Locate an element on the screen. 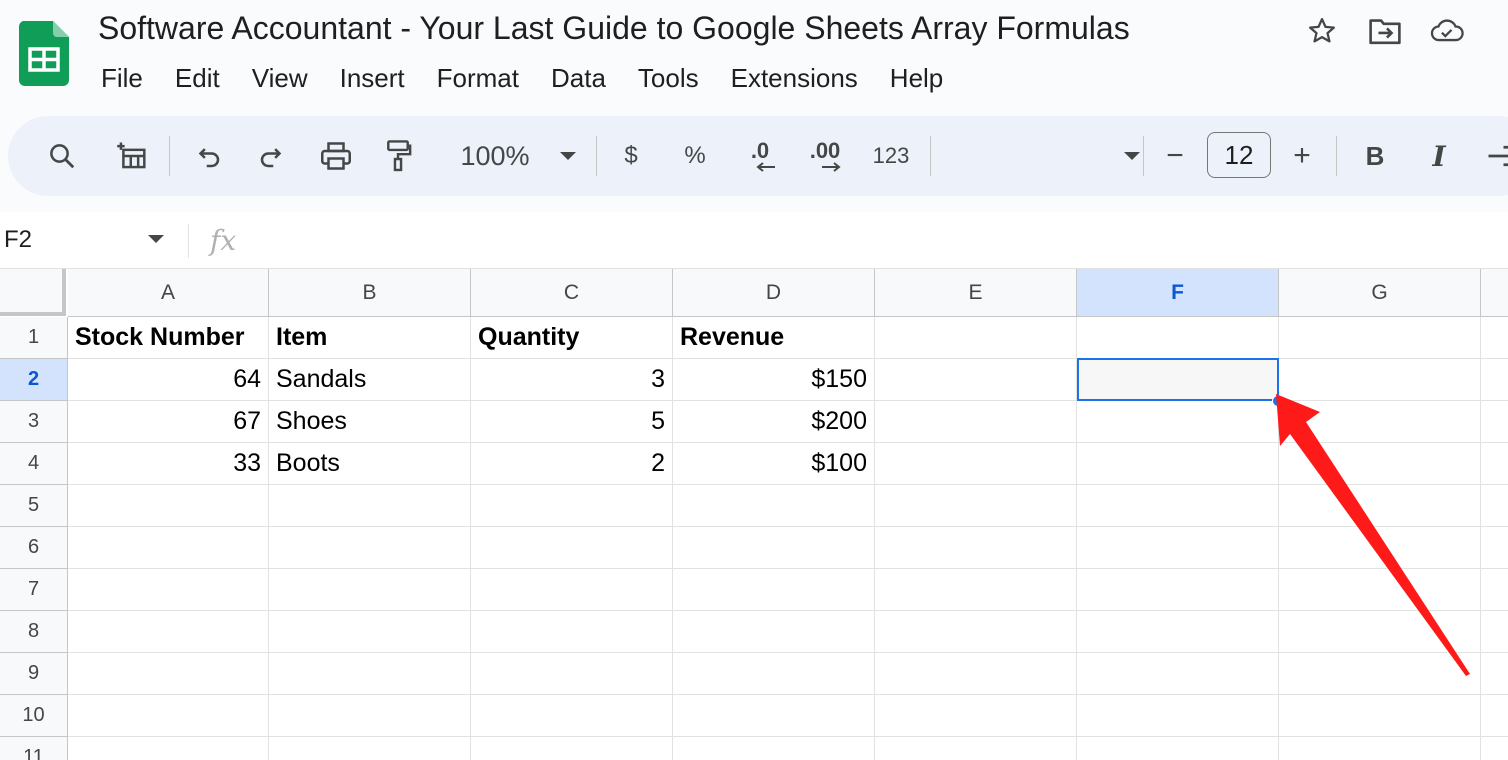 This screenshot has width=1508, height=760. cell-c11 is located at coordinates (572, 748).